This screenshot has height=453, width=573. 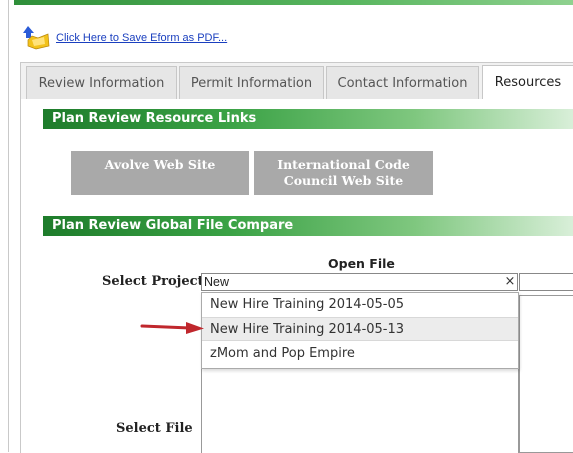 What do you see at coordinates (343, 180) in the screenshot?
I see `icc-button-label-line2: Council Web Site` at bounding box center [343, 180].